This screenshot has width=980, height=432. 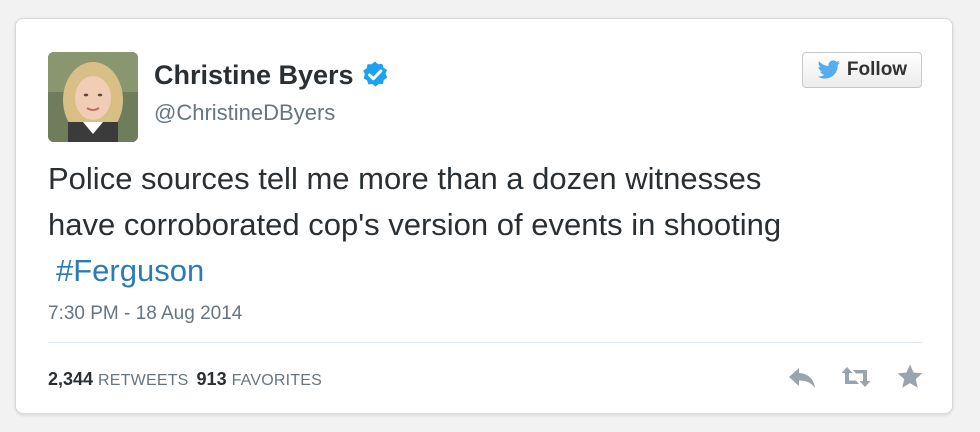 What do you see at coordinates (130, 270) in the screenshot?
I see `hashtag-link: #Ferguson` at bounding box center [130, 270].